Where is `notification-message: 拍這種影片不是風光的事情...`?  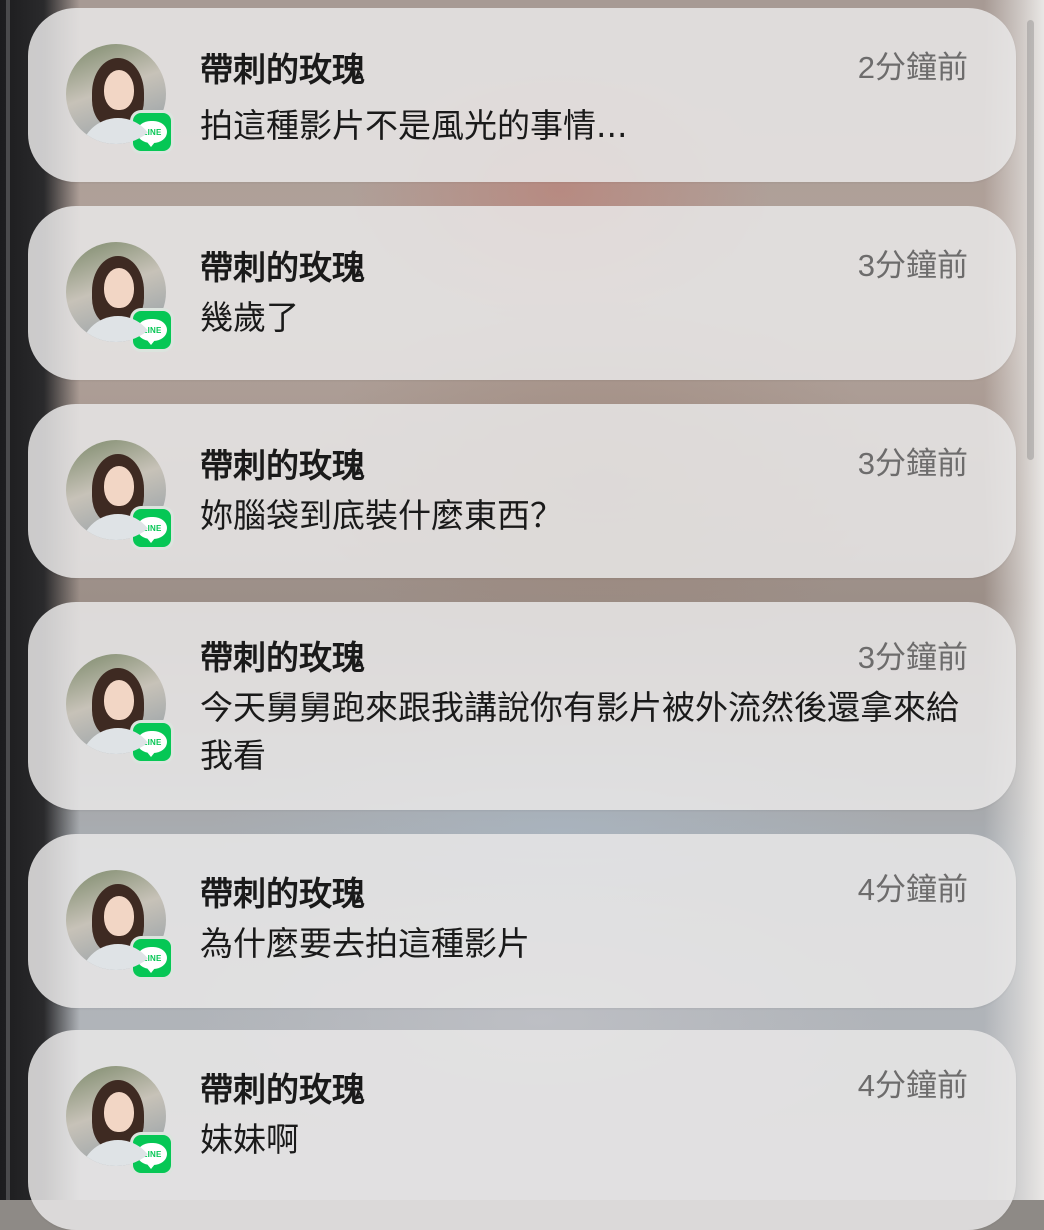
notification-message: 拍這種影片不是風光的事情... is located at coordinates (414, 125).